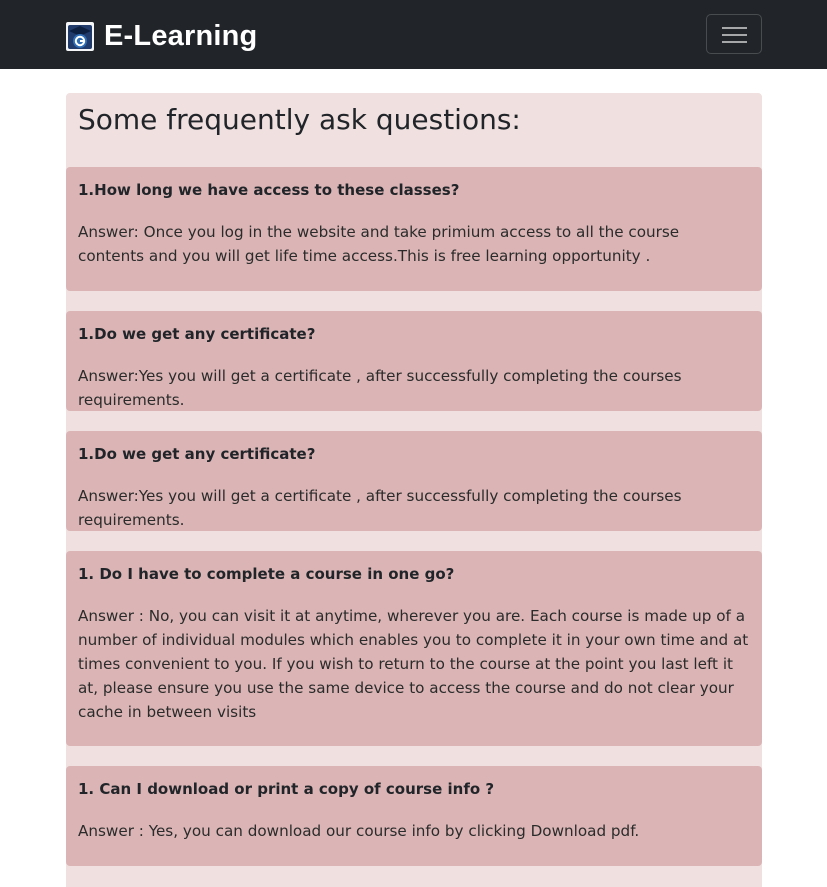 Image resolution: width=827 pixels, height=887 pixels. I want to click on graduation-cap-logo-icon, so click(80, 36).